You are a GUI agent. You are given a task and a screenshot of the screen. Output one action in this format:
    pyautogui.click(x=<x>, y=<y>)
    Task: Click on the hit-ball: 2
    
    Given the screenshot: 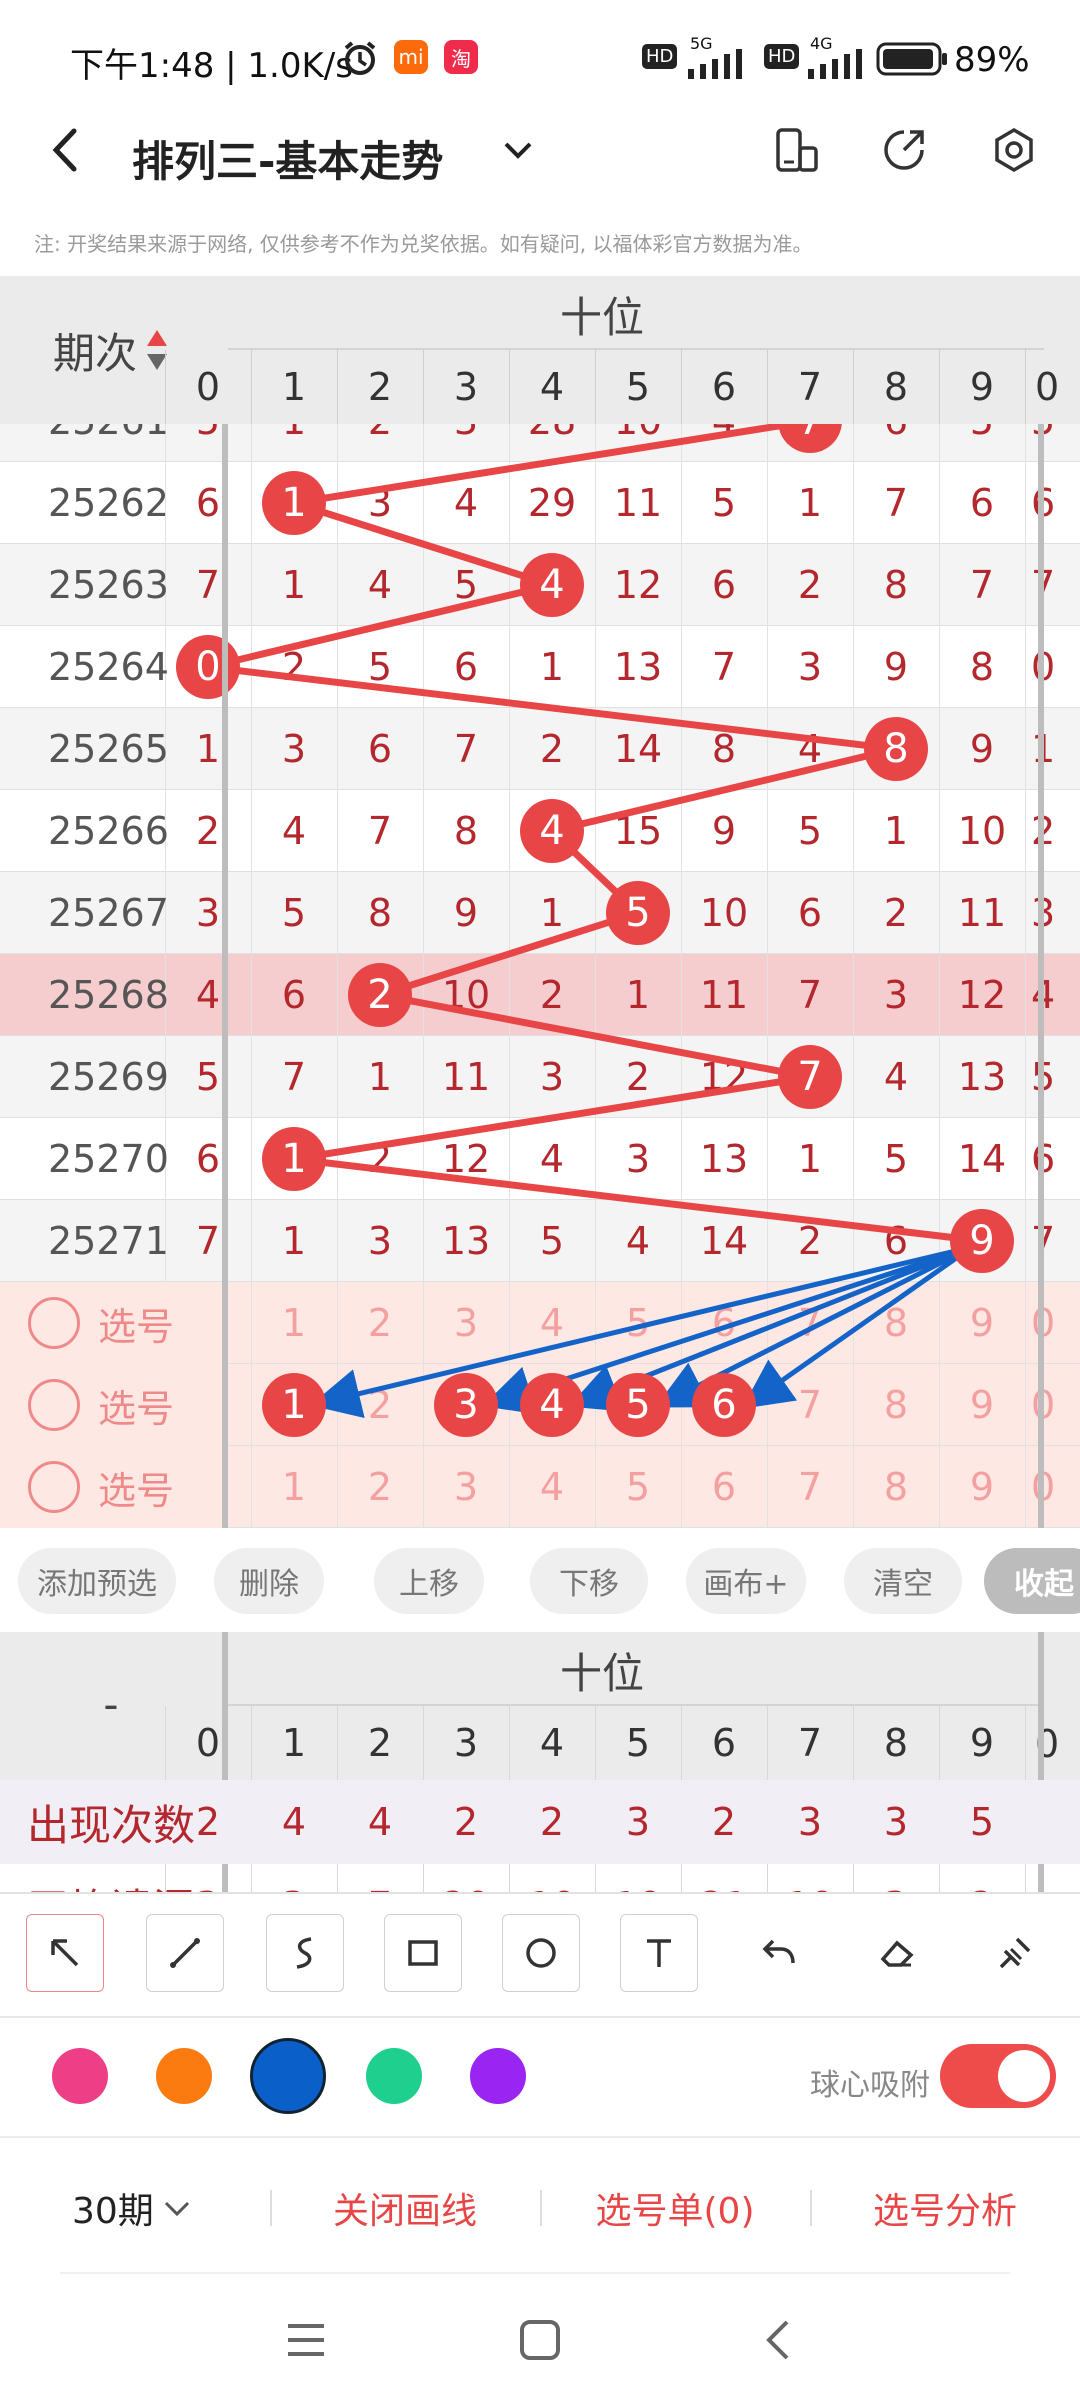 What is the action you would take?
    pyautogui.click(x=380, y=995)
    